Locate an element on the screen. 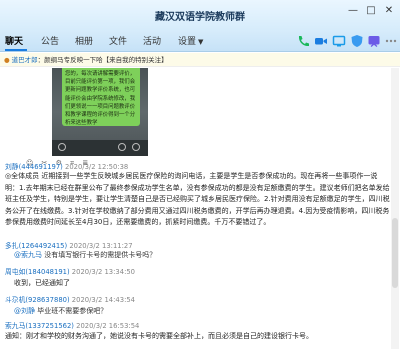 The width and height of the screenshot is (400, 349). message-header-1: 刘静(44469119​7) 2020/3/2 12:50:38 is located at coordinates (66, 166).